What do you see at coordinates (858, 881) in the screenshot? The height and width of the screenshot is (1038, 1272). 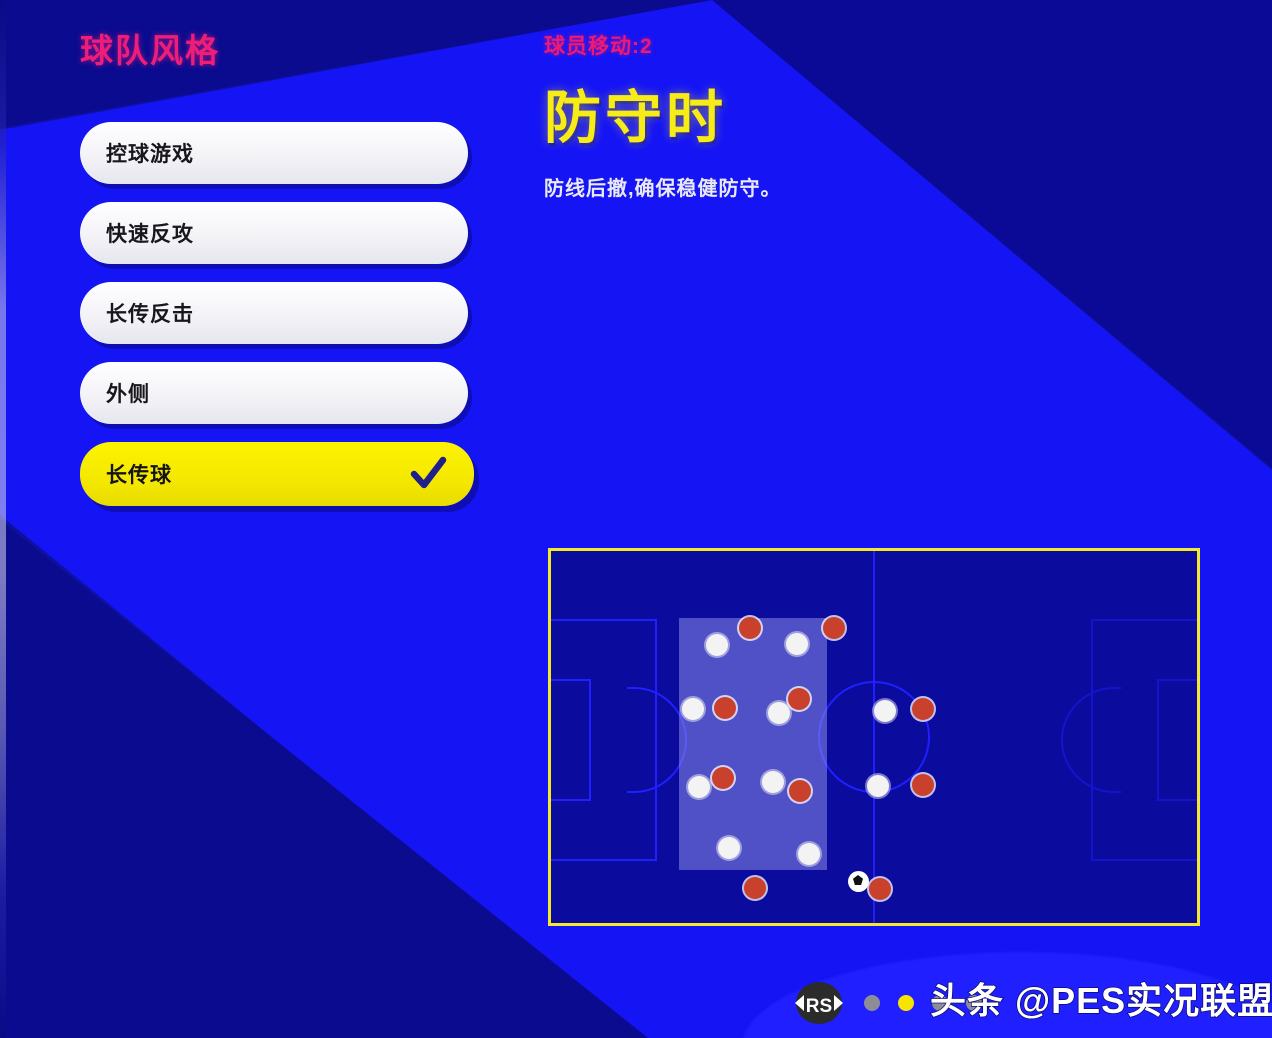 I see `soccer-ball-marker` at bounding box center [858, 881].